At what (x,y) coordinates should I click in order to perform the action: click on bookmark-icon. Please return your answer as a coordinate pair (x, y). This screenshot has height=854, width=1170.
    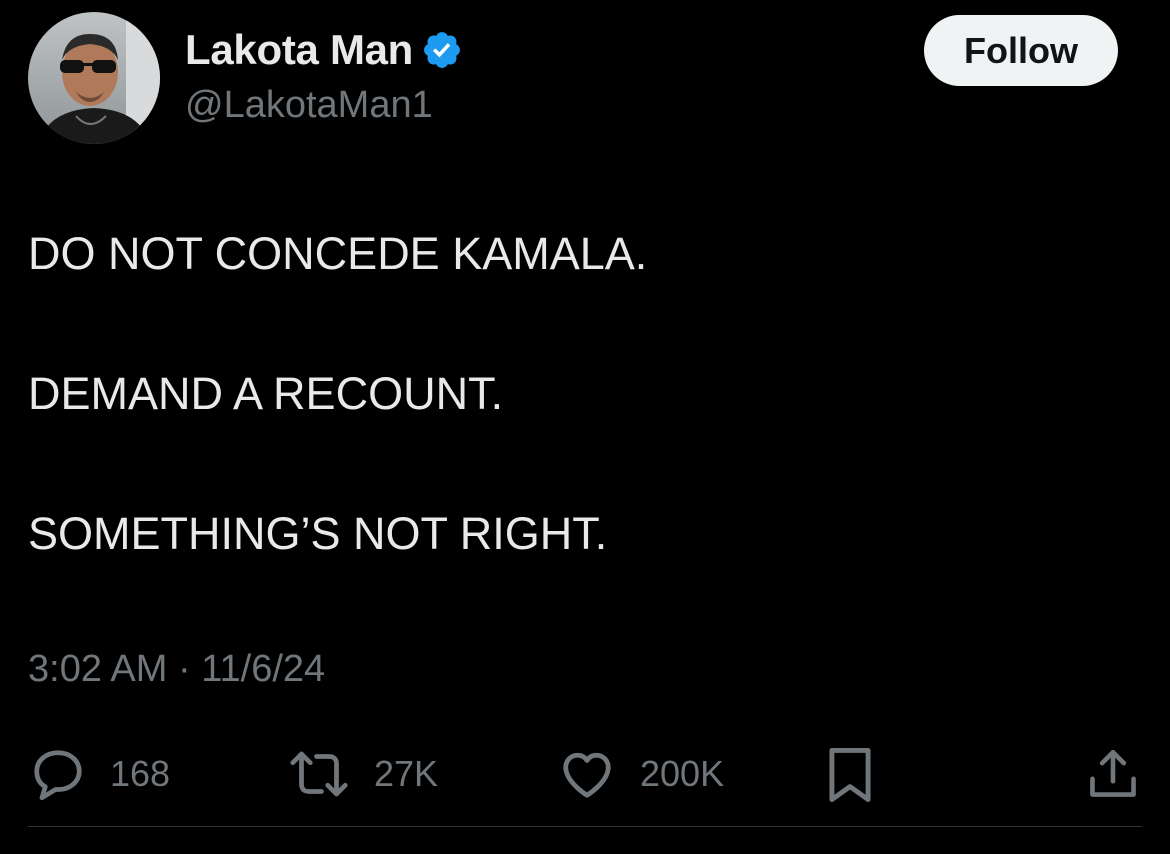
    Looking at the image, I should click on (850, 775).